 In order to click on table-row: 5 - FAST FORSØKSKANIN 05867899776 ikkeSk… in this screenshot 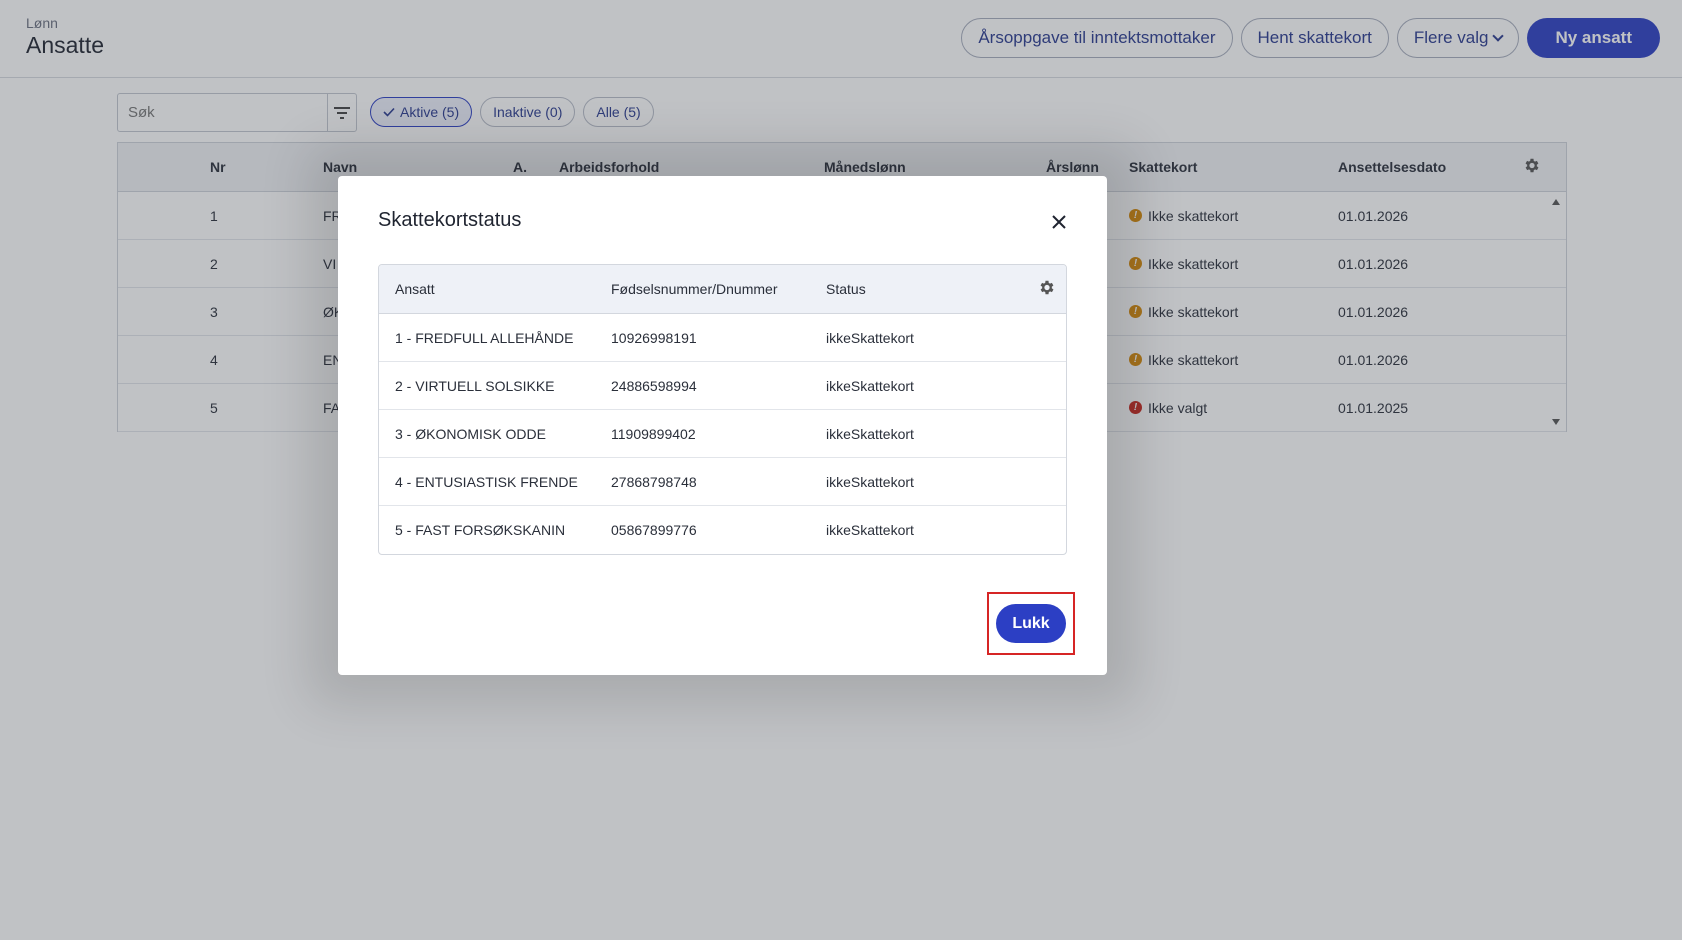, I will do `click(722, 530)`.